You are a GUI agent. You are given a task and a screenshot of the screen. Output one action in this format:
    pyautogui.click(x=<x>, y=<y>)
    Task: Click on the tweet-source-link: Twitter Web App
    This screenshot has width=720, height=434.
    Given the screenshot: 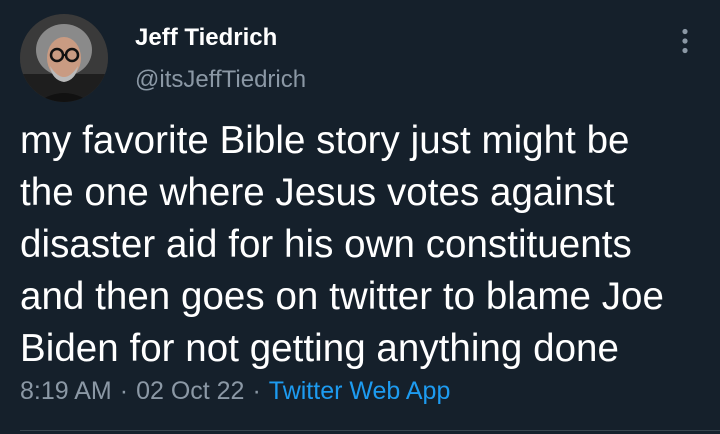 What is the action you would take?
    pyautogui.click(x=360, y=391)
    